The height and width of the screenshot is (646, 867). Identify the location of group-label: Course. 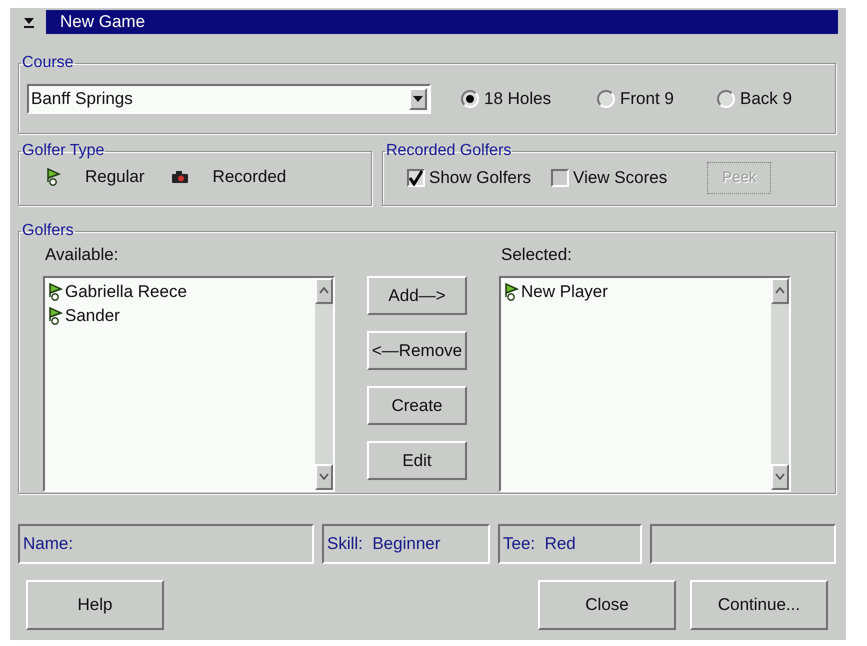
(48, 63).